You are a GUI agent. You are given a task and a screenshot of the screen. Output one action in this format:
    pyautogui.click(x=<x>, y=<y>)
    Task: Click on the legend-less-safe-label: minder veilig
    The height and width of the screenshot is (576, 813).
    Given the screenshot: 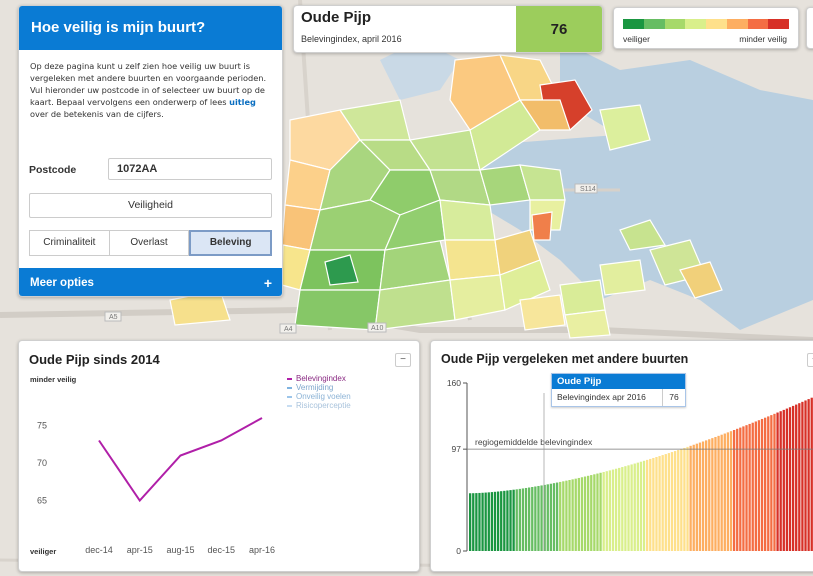 What is the action you would take?
    pyautogui.click(x=763, y=39)
    